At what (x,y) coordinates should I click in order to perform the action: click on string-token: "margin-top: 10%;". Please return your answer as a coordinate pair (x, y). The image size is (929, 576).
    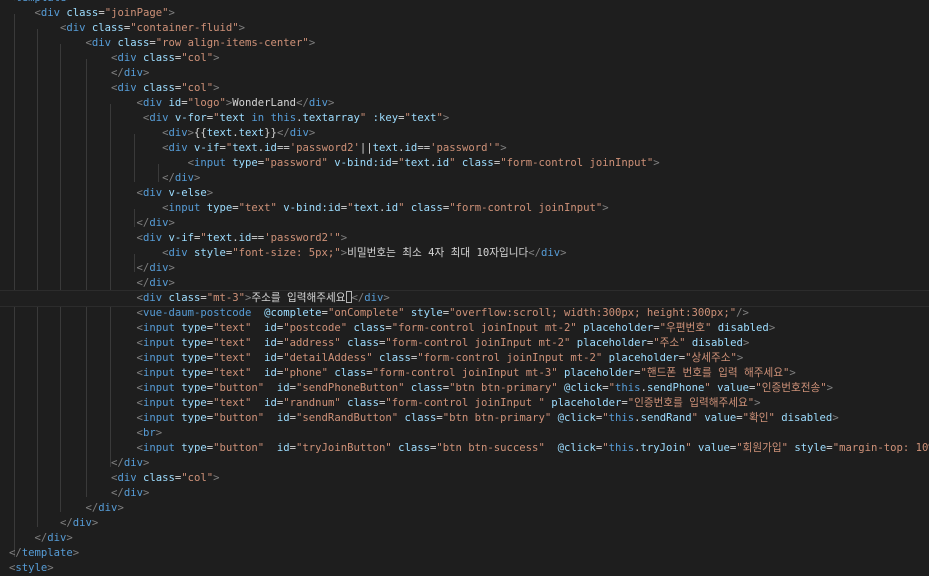
    Looking at the image, I should click on (880, 448).